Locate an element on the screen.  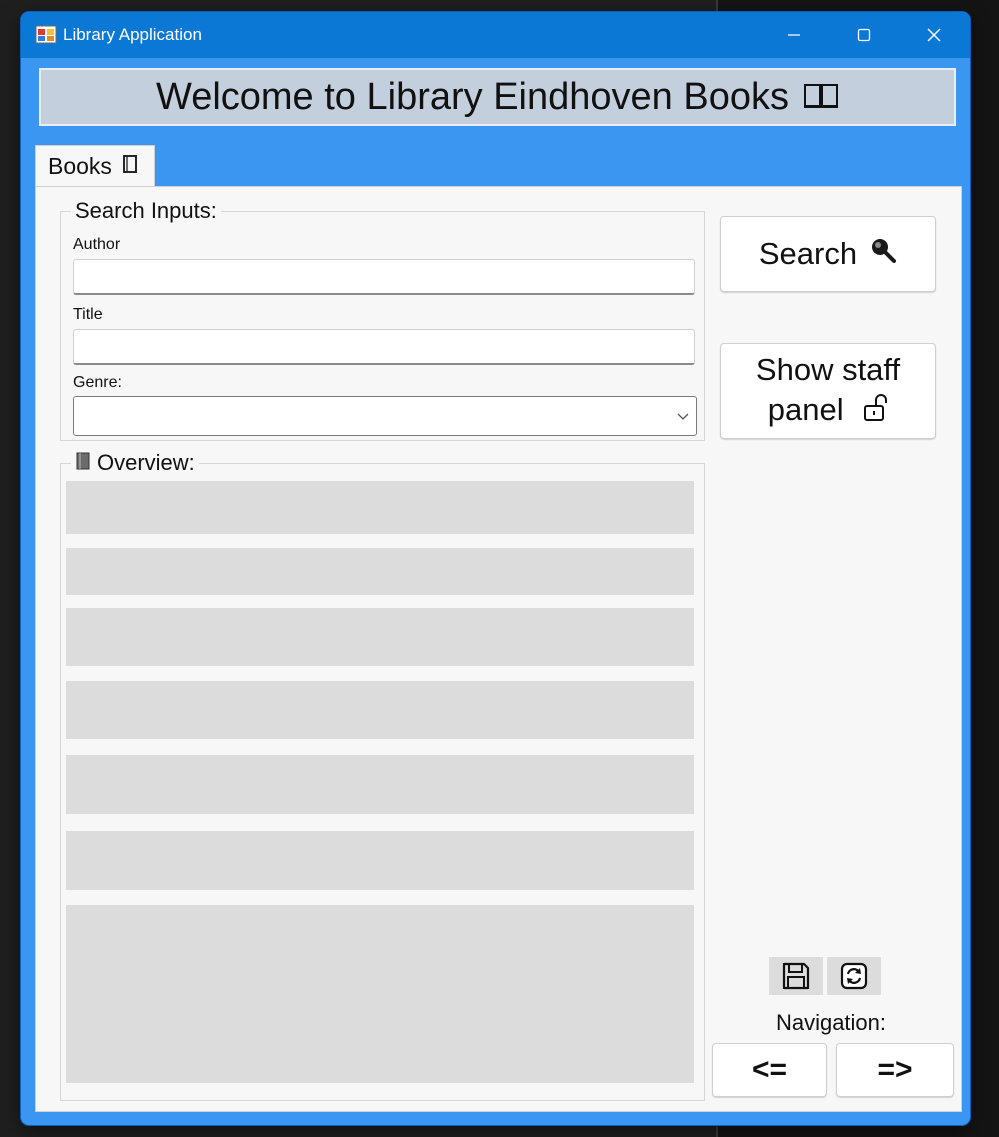
maximize-button is located at coordinates (864, 35).